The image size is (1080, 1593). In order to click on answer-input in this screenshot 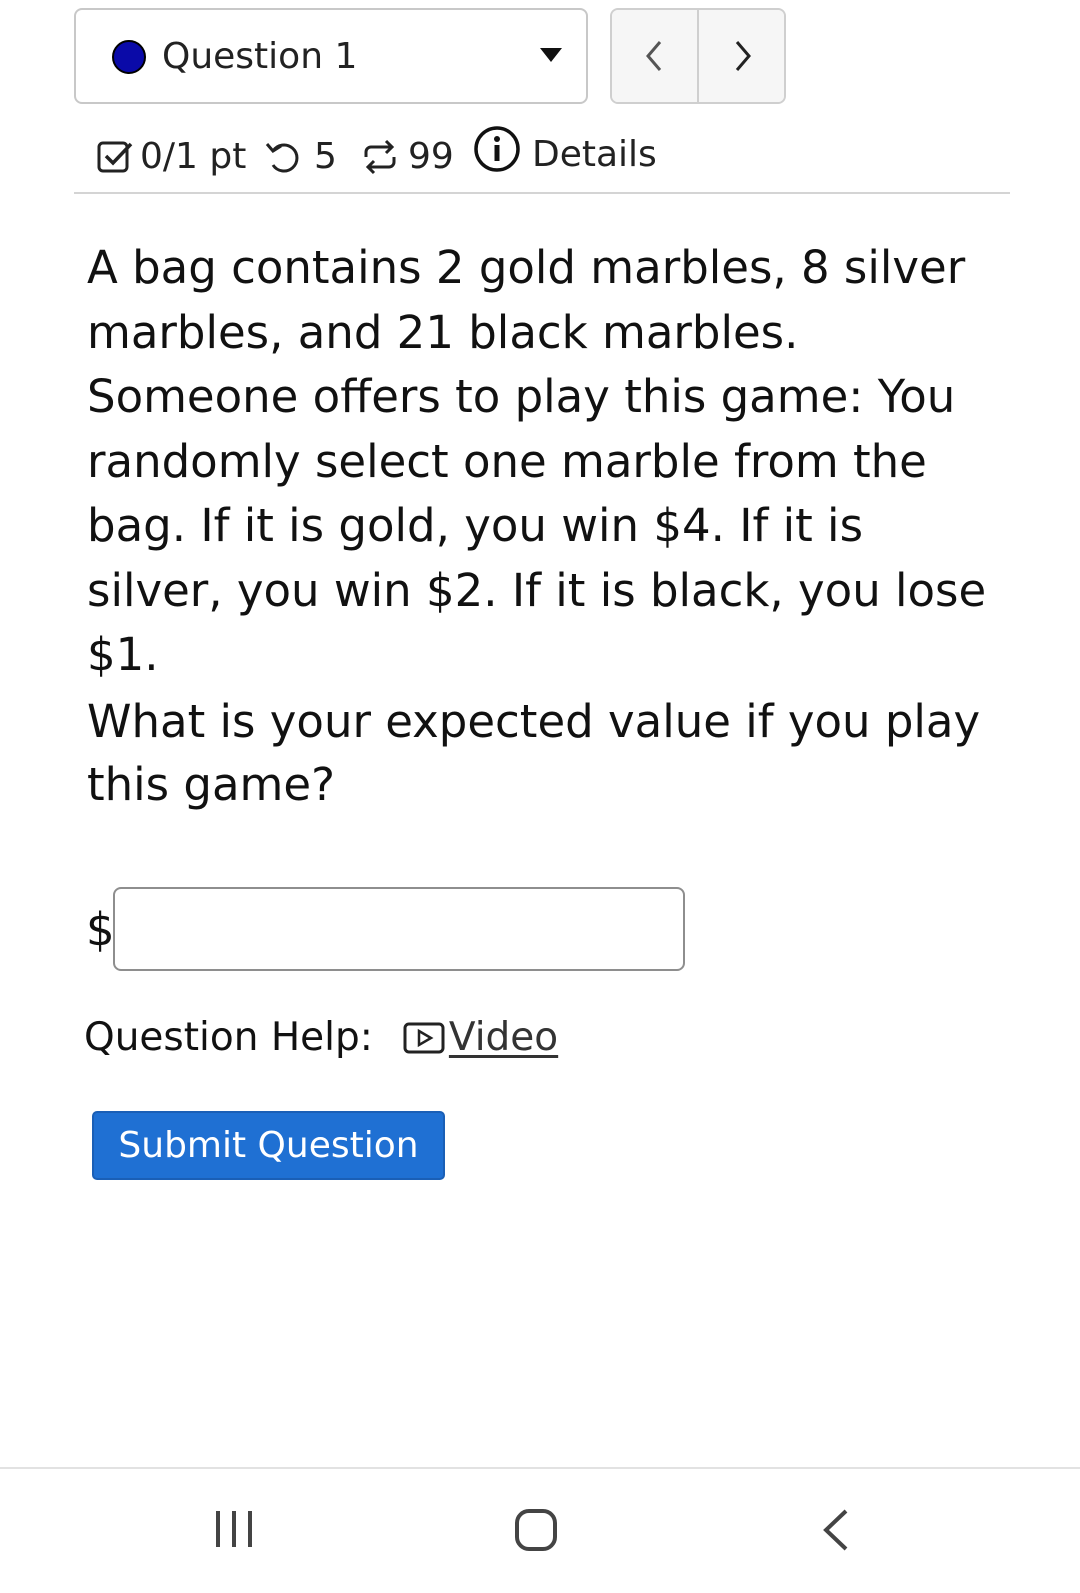, I will do `click(399, 929)`.